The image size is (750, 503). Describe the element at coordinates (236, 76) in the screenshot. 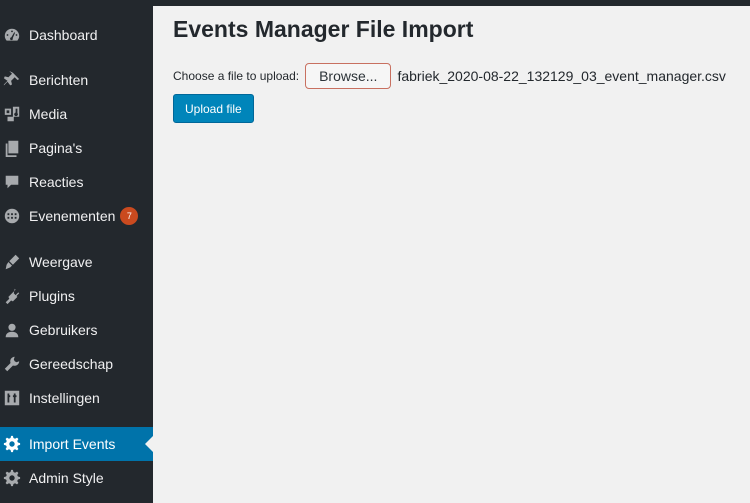

I see `file-upload-label: Choose a file to upload:` at that location.